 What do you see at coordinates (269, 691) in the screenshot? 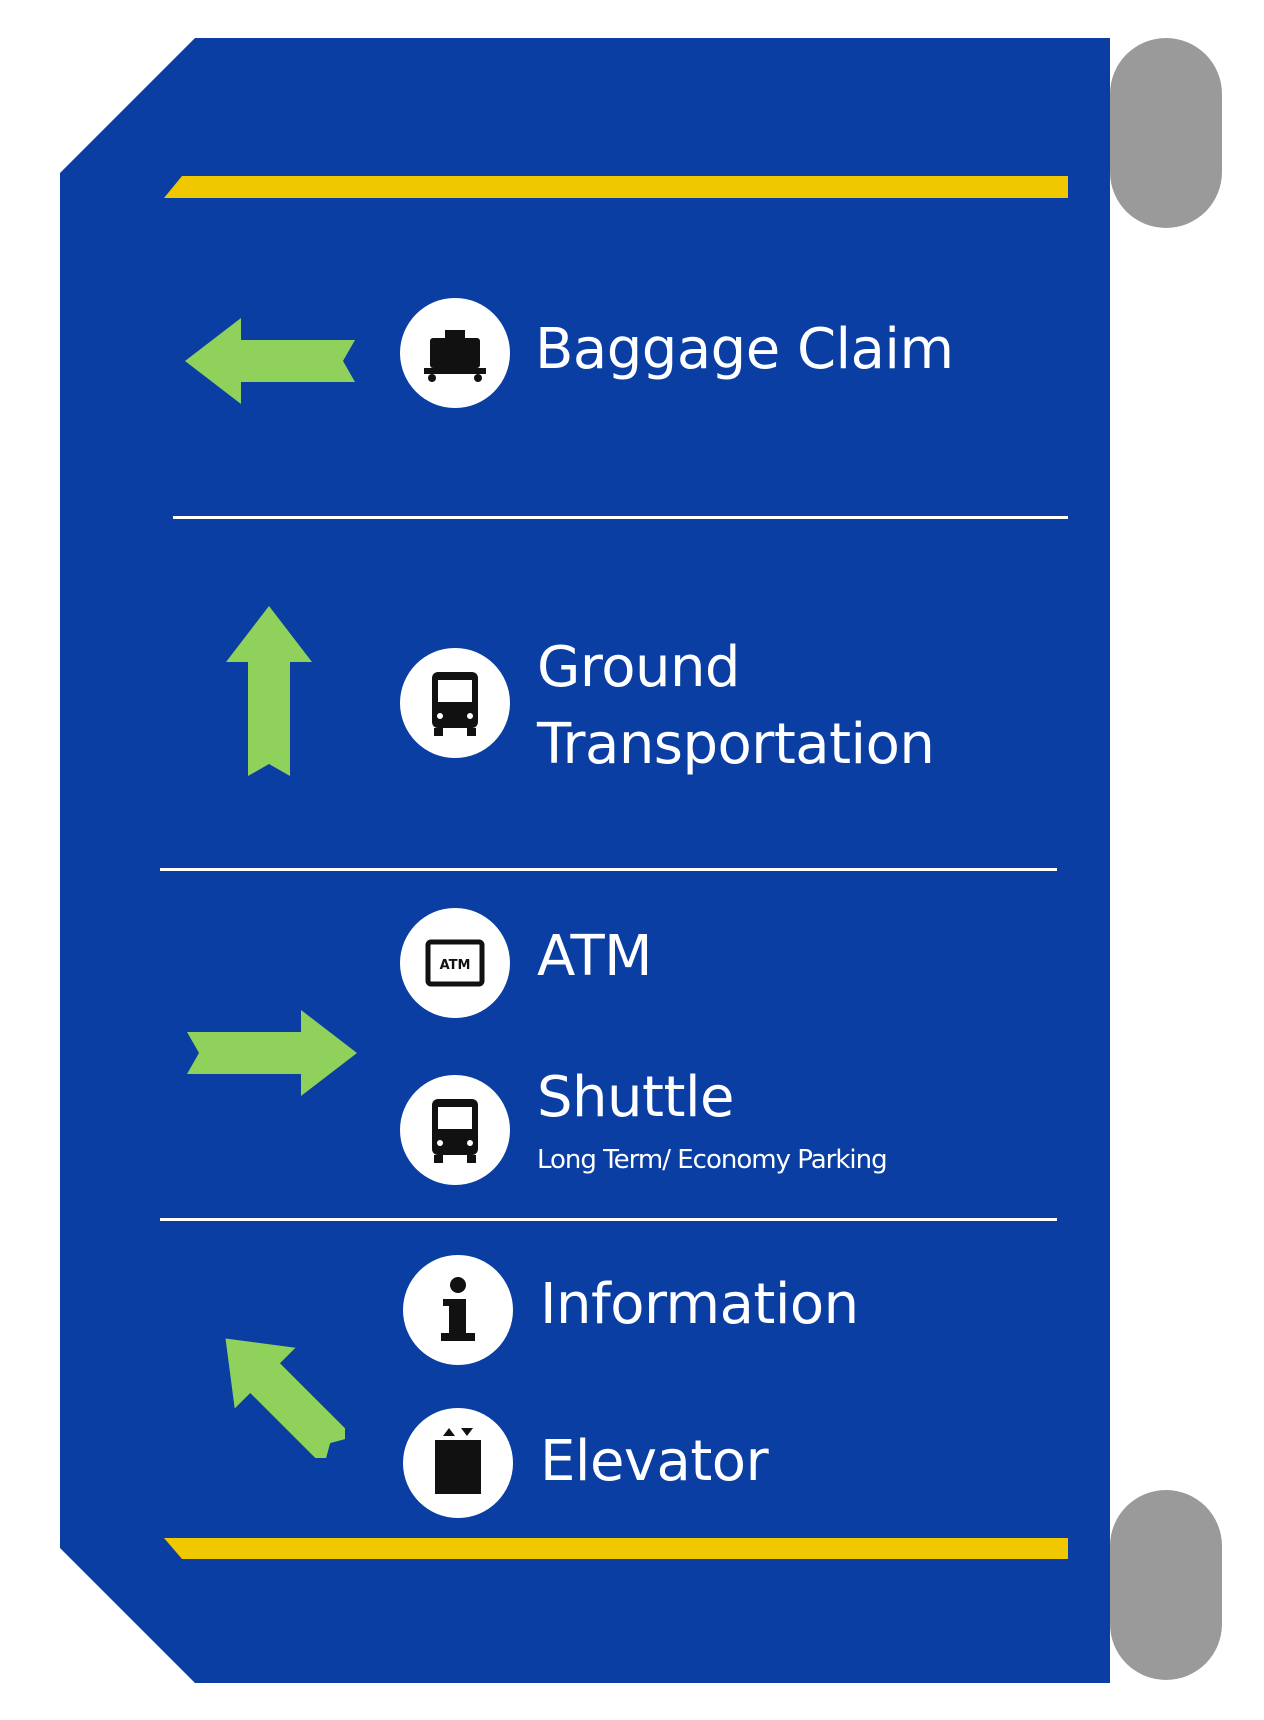
I see `arrow-up-icon` at bounding box center [269, 691].